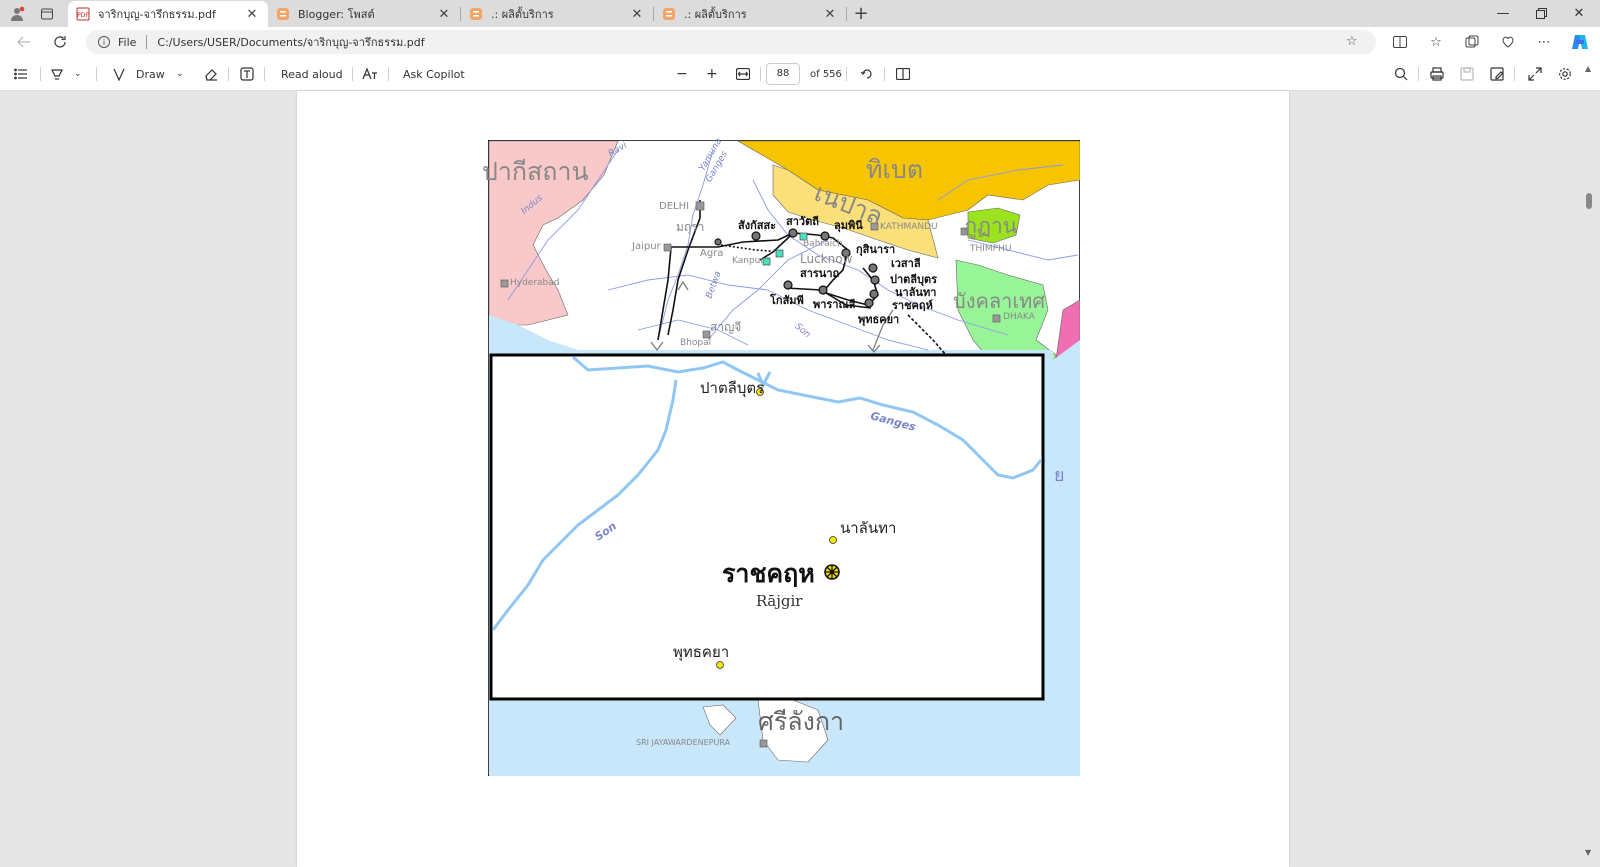 The height and width of the screenshot is (867, 1600). Describe the element at coordinates (78, 74) in the screenshot. I see `highlight-options-chevron-down-icon: ⌄` at that location.